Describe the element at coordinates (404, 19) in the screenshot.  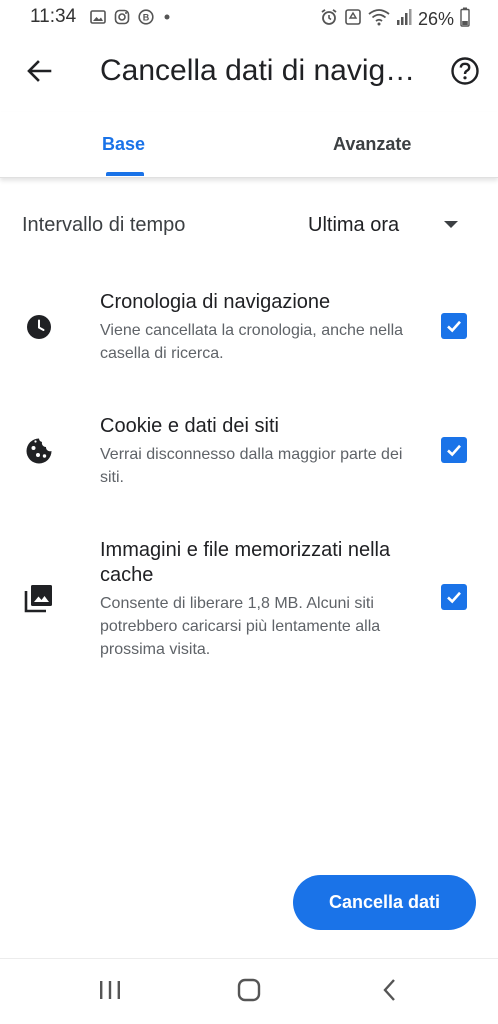
I see `signal-icon` at that location.